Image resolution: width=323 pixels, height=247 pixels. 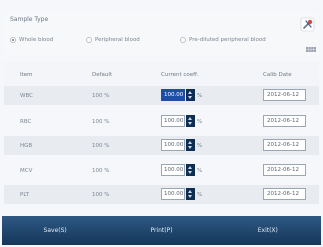 I want to click on table-row: HGB 100 % 100.00 % 2012-06-12, so click(x=161, y=145).